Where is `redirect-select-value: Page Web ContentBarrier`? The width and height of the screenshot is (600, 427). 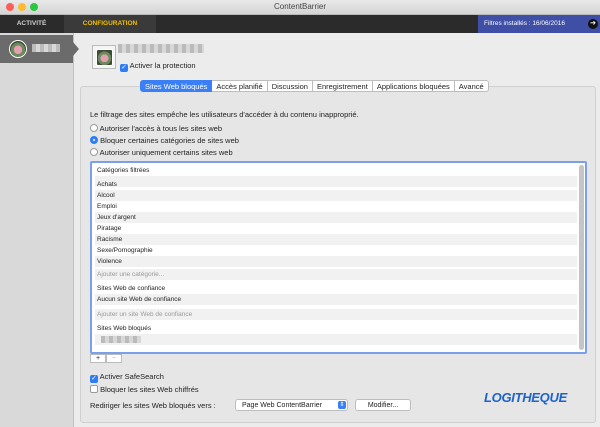 redirect-select-value: Page Web ContentBarrier is located at coordinates (282, 405).